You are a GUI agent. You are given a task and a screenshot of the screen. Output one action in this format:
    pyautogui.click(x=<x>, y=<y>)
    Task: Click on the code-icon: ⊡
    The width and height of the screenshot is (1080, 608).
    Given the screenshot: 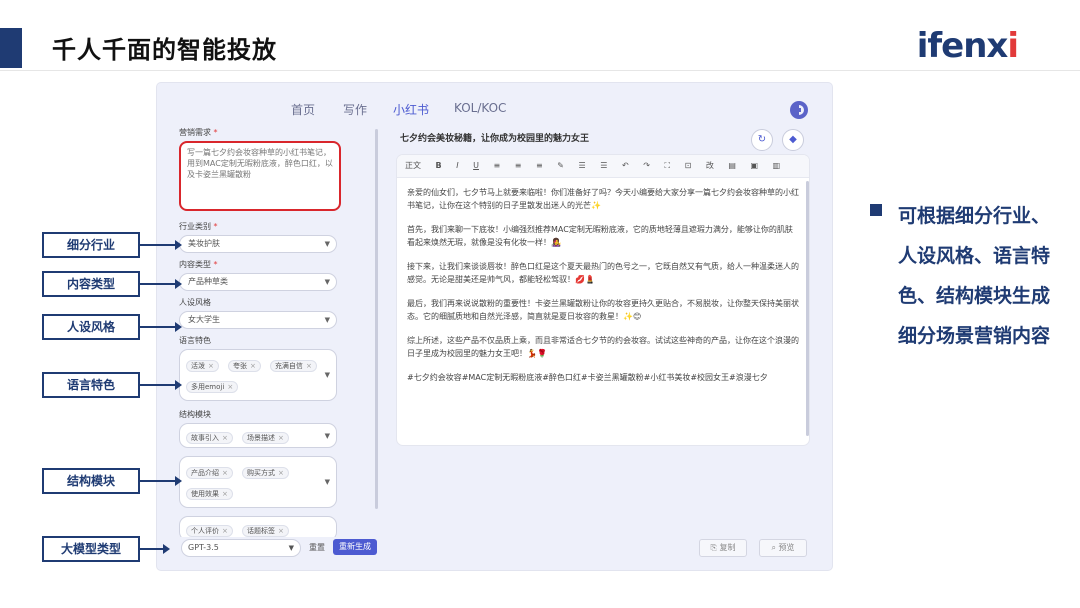 What is the action you would take?
    pyautogui.click(x=688, y=166)
    